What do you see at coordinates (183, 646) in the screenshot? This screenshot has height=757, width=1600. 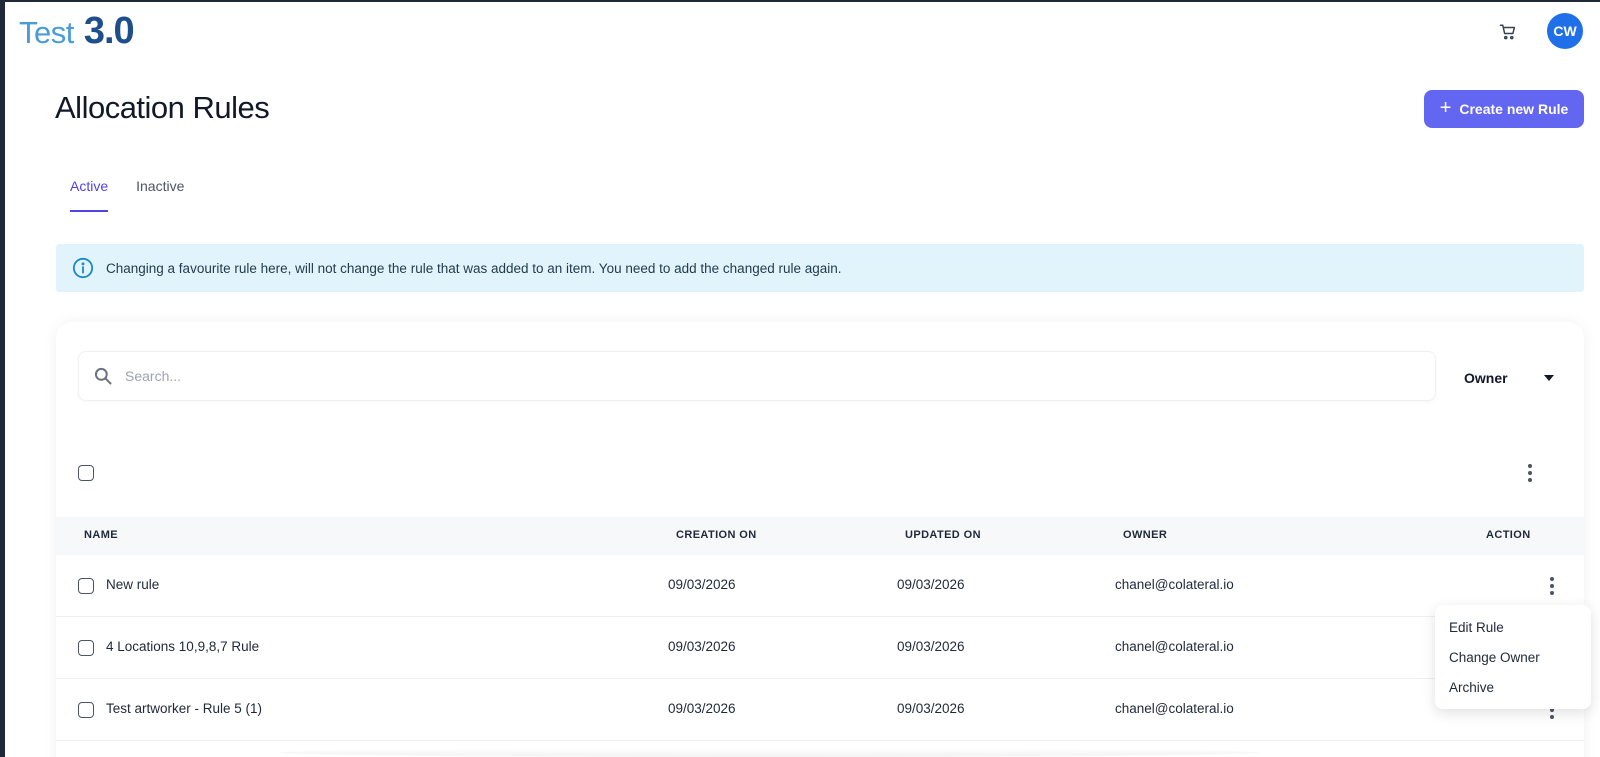 I see `rule-name: 4 Locations 10,9,8,7 Rule` at bounding box center [183, 646].